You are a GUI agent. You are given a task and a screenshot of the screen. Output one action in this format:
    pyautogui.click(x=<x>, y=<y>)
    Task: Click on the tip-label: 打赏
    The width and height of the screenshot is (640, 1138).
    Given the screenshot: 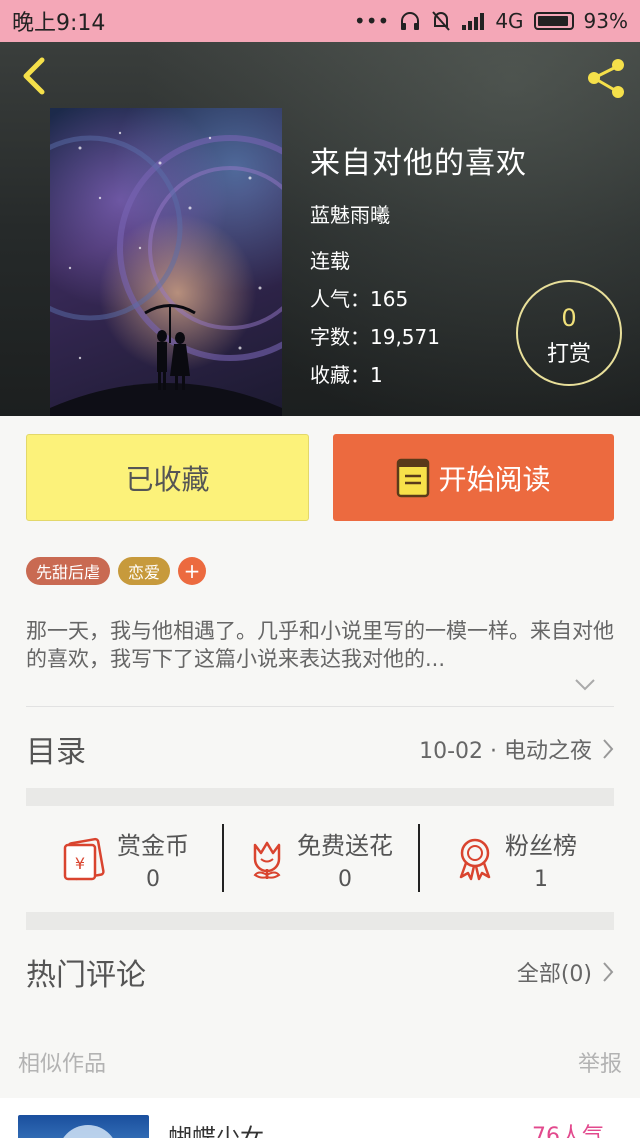 What is the action you would take?
    pyautogui.click(x=568, y=354)
    